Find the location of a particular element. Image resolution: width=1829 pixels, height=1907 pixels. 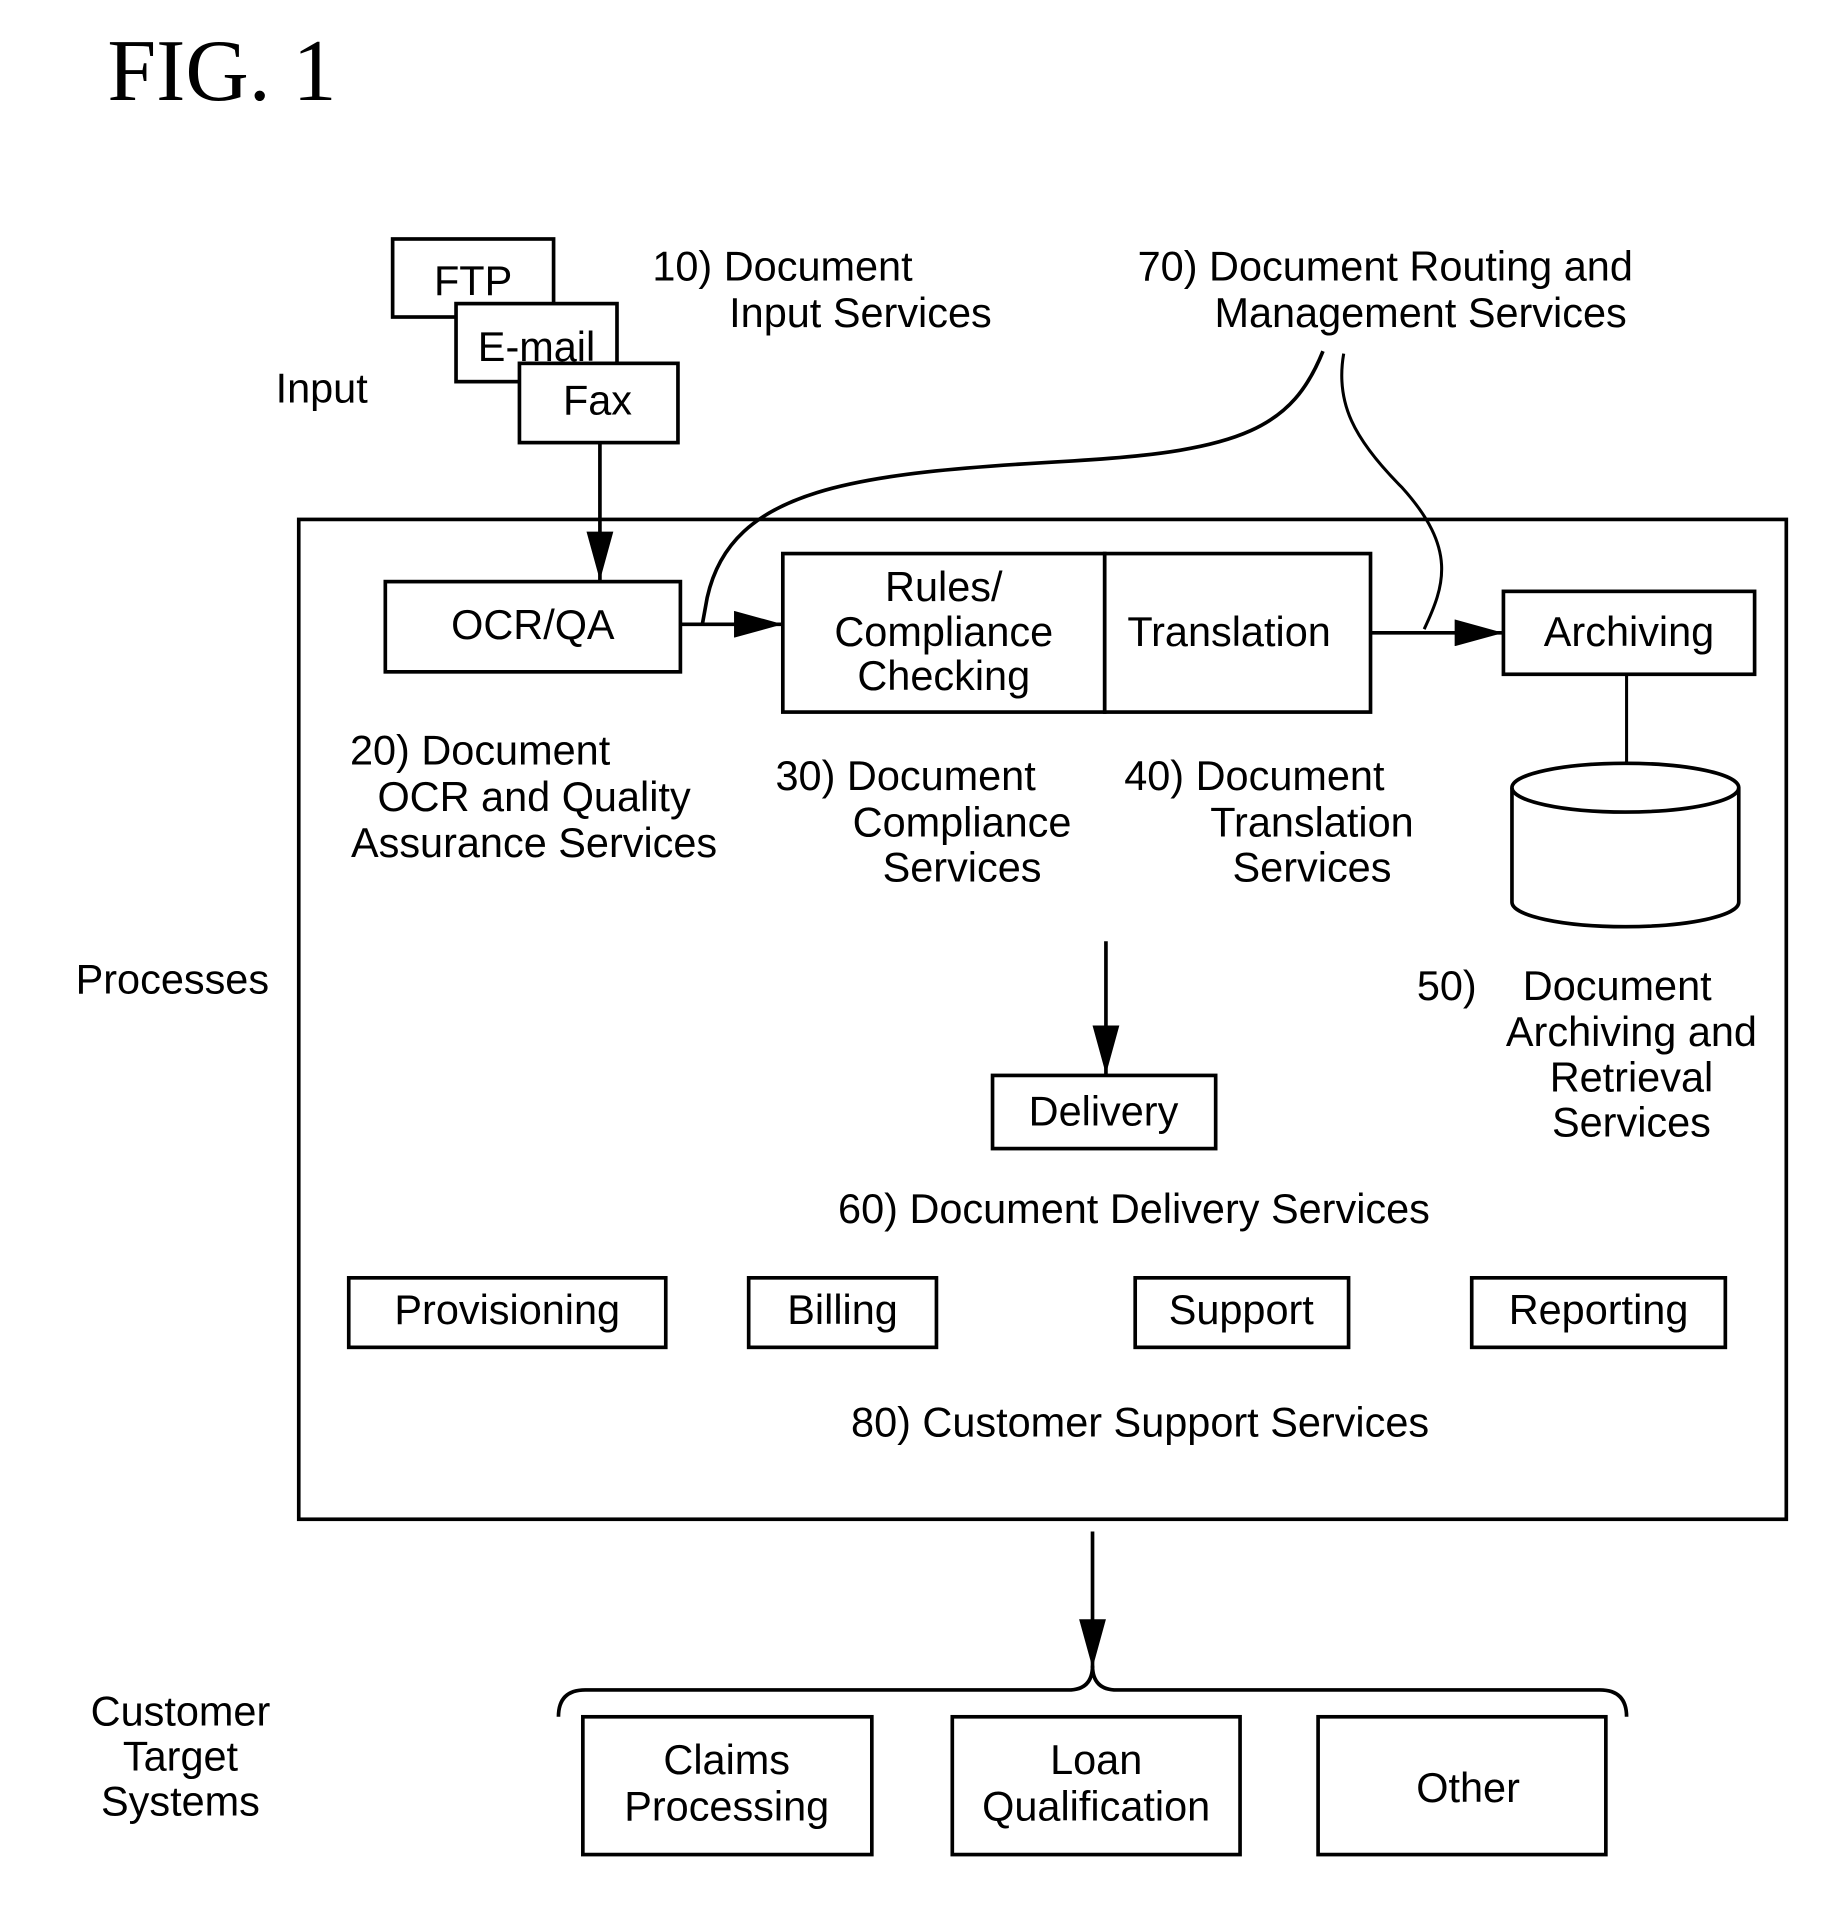

billing-label: Billing is located at coordinates (842, 1309).